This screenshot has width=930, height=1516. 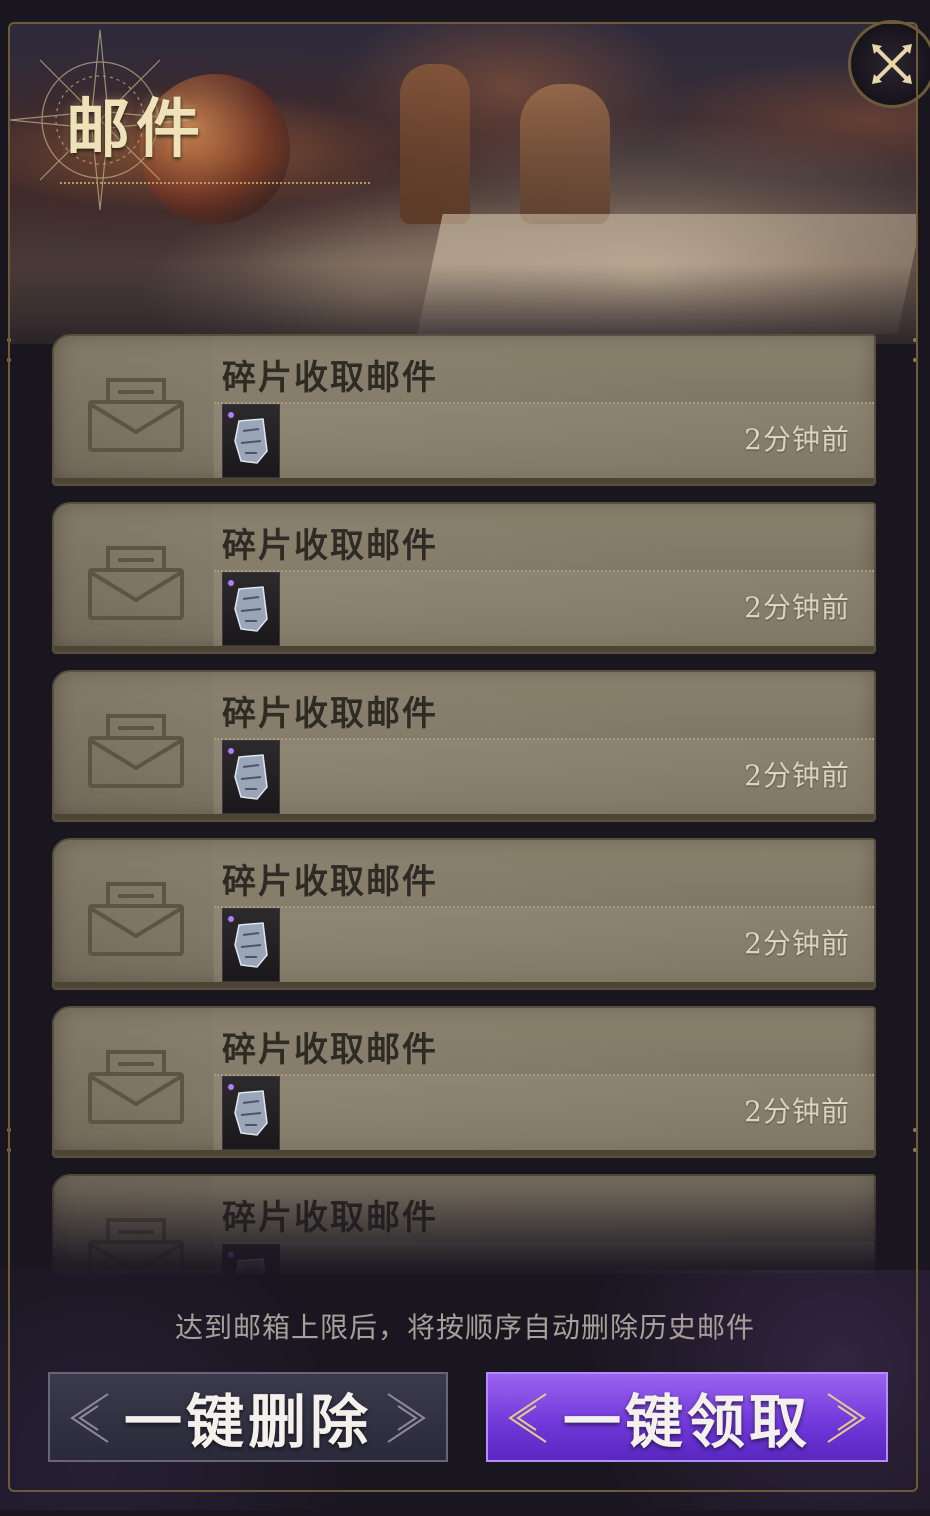 What do you see at coordinates (215, 182) in the screenshot?
I see `title-underline` at bounding box center [215, 182].